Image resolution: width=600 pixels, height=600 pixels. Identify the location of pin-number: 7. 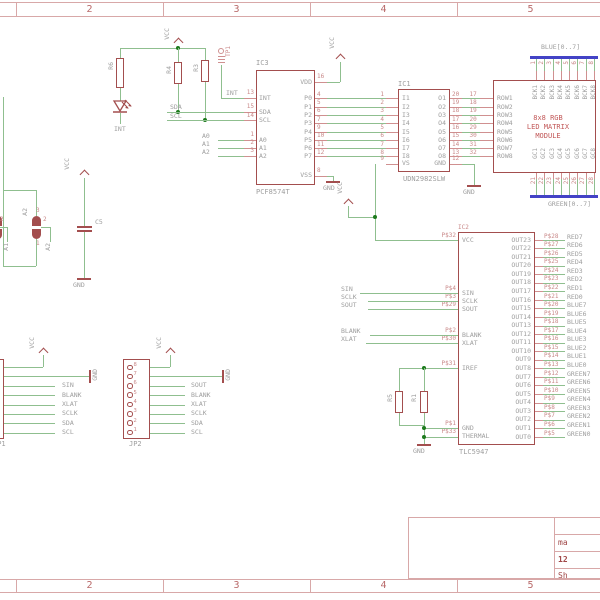
(135, 374).